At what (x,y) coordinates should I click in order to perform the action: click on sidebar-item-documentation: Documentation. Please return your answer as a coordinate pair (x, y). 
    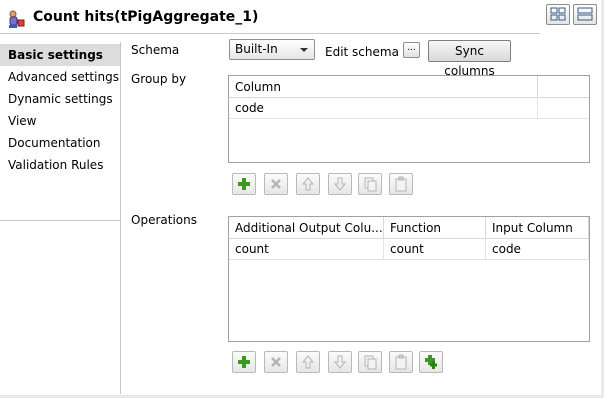
    Looking at the image, I should click on (60, 143).